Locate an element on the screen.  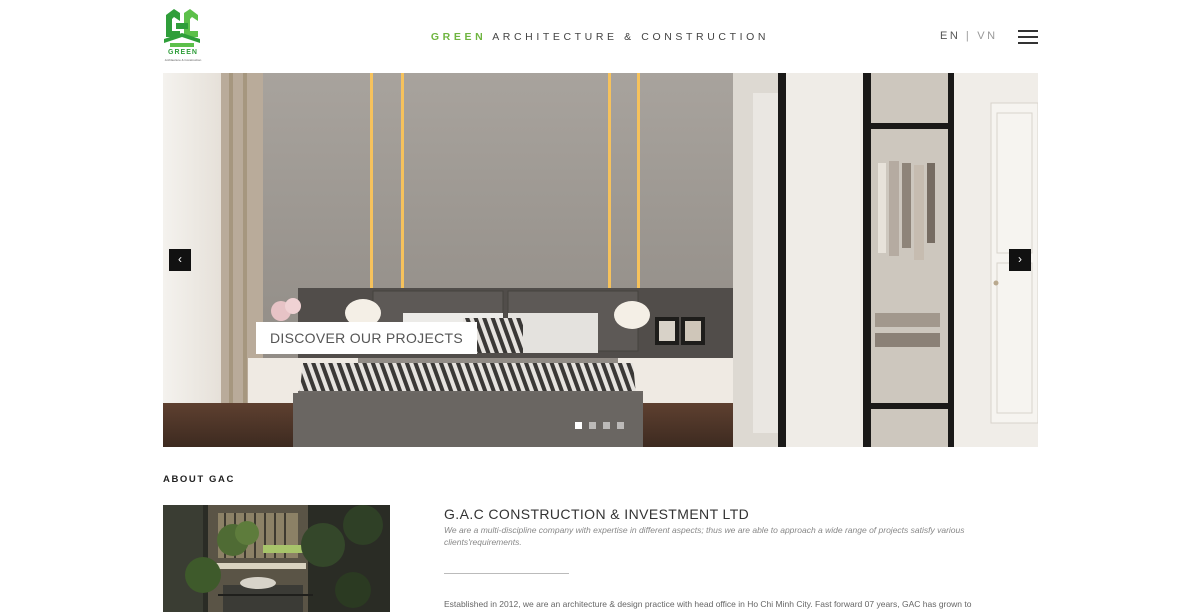
site-title-rest: ARCHITECTURE & CONSTRUCTION is located at coordinates (631, 37).